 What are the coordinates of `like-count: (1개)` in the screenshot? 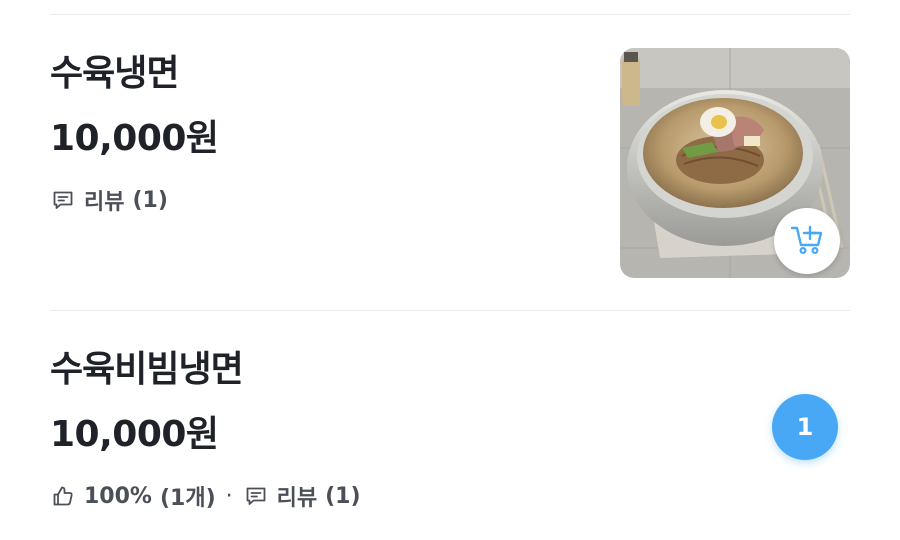 It's located at (187, 498).